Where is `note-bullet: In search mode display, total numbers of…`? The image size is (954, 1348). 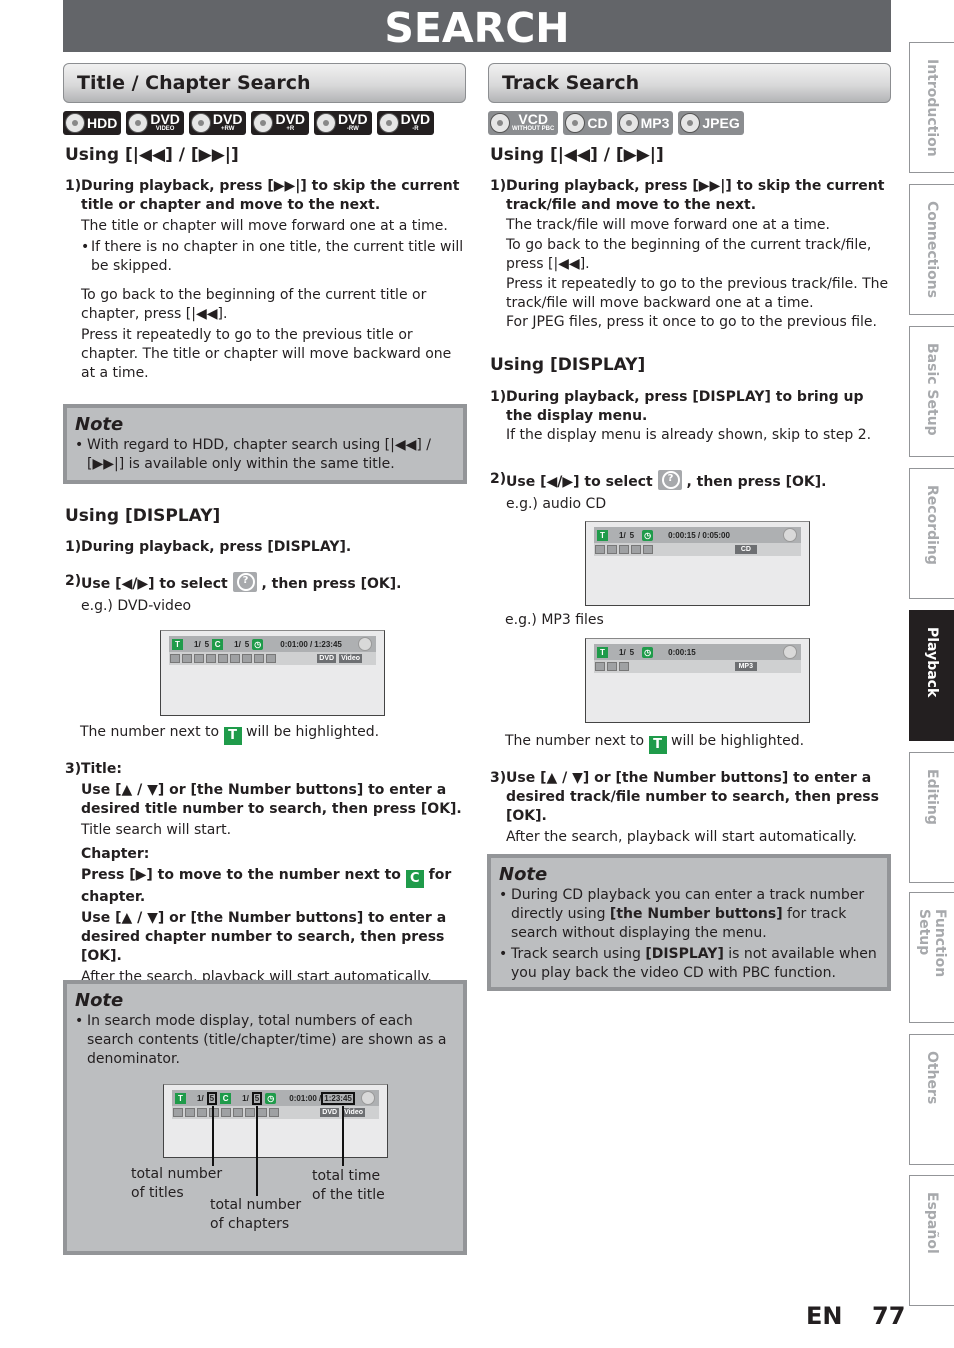
note-bullet: In search mode display, total numbers of… is located at coordinates (267, 1040).